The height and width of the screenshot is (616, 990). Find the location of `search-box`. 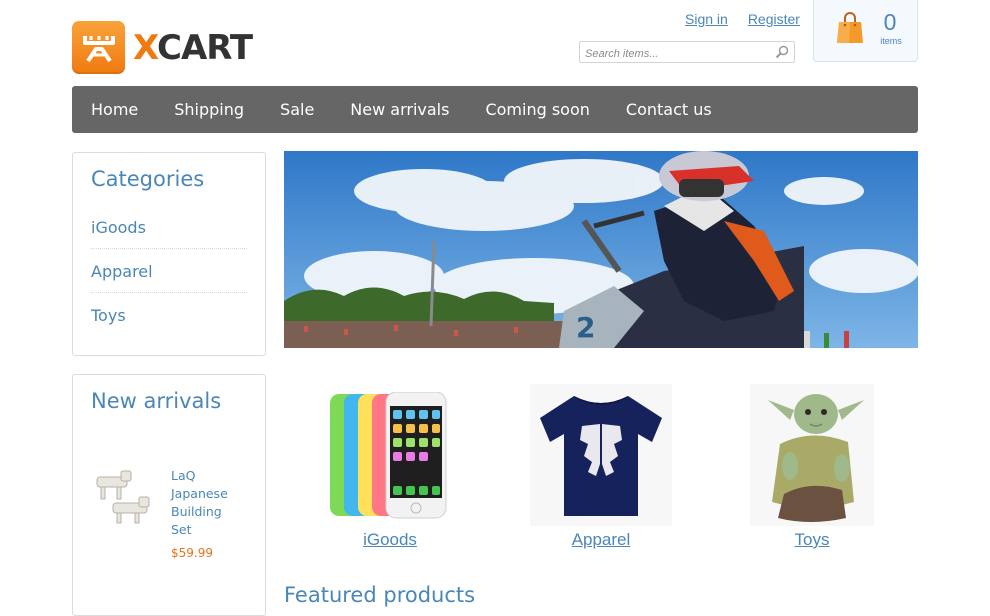

search-box is located at coordinates (687, 52).